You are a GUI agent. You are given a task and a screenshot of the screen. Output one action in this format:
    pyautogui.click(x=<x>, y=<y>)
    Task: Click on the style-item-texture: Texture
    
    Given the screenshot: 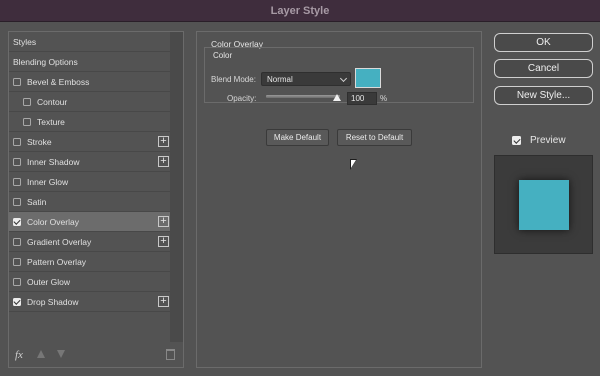 What is the action you would take?
    pyautogui.click(x=90, y=122)
    